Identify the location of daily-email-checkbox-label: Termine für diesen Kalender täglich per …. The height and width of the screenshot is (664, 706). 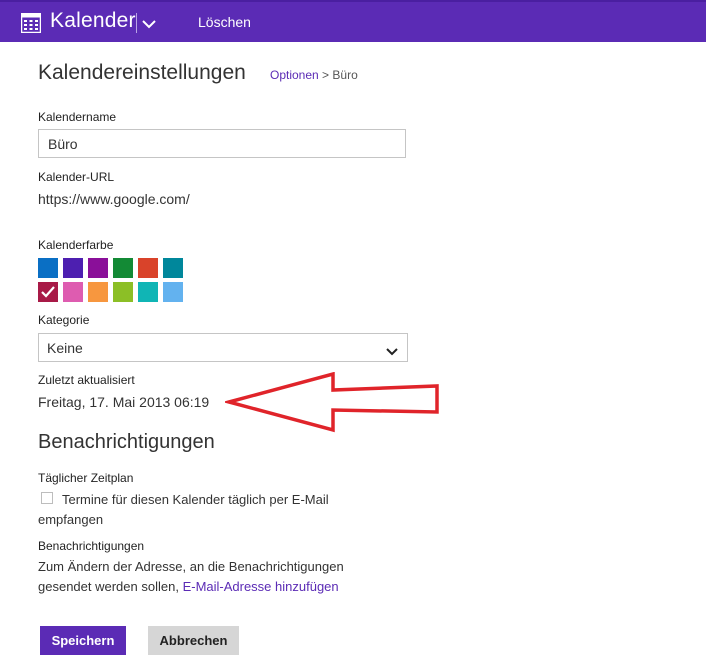
(203, 510).